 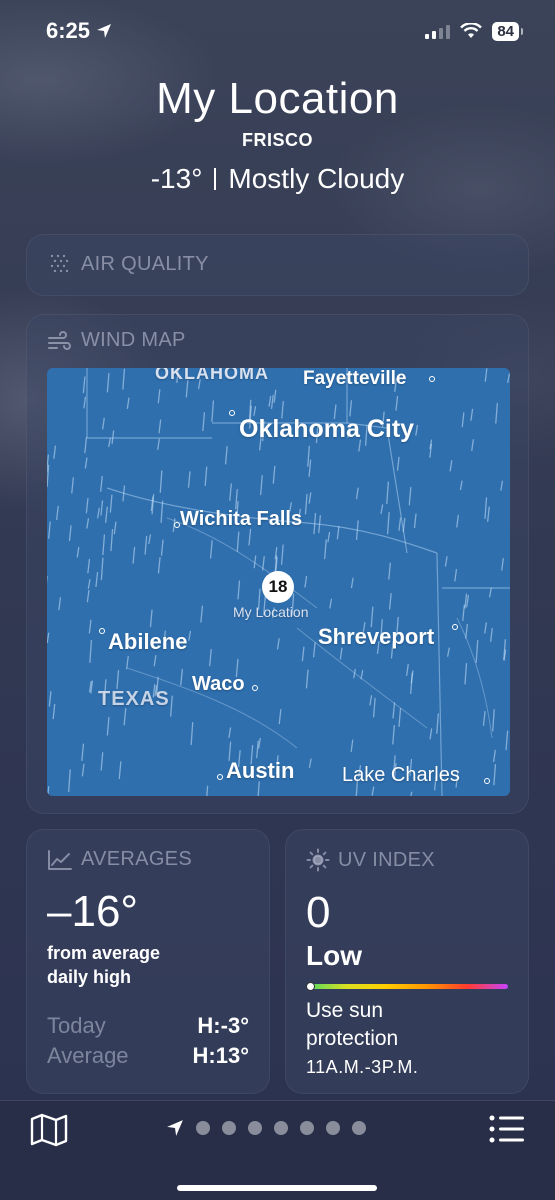 I want to click on uv-index-title: UV INDEX, so click(x=386, y=859).